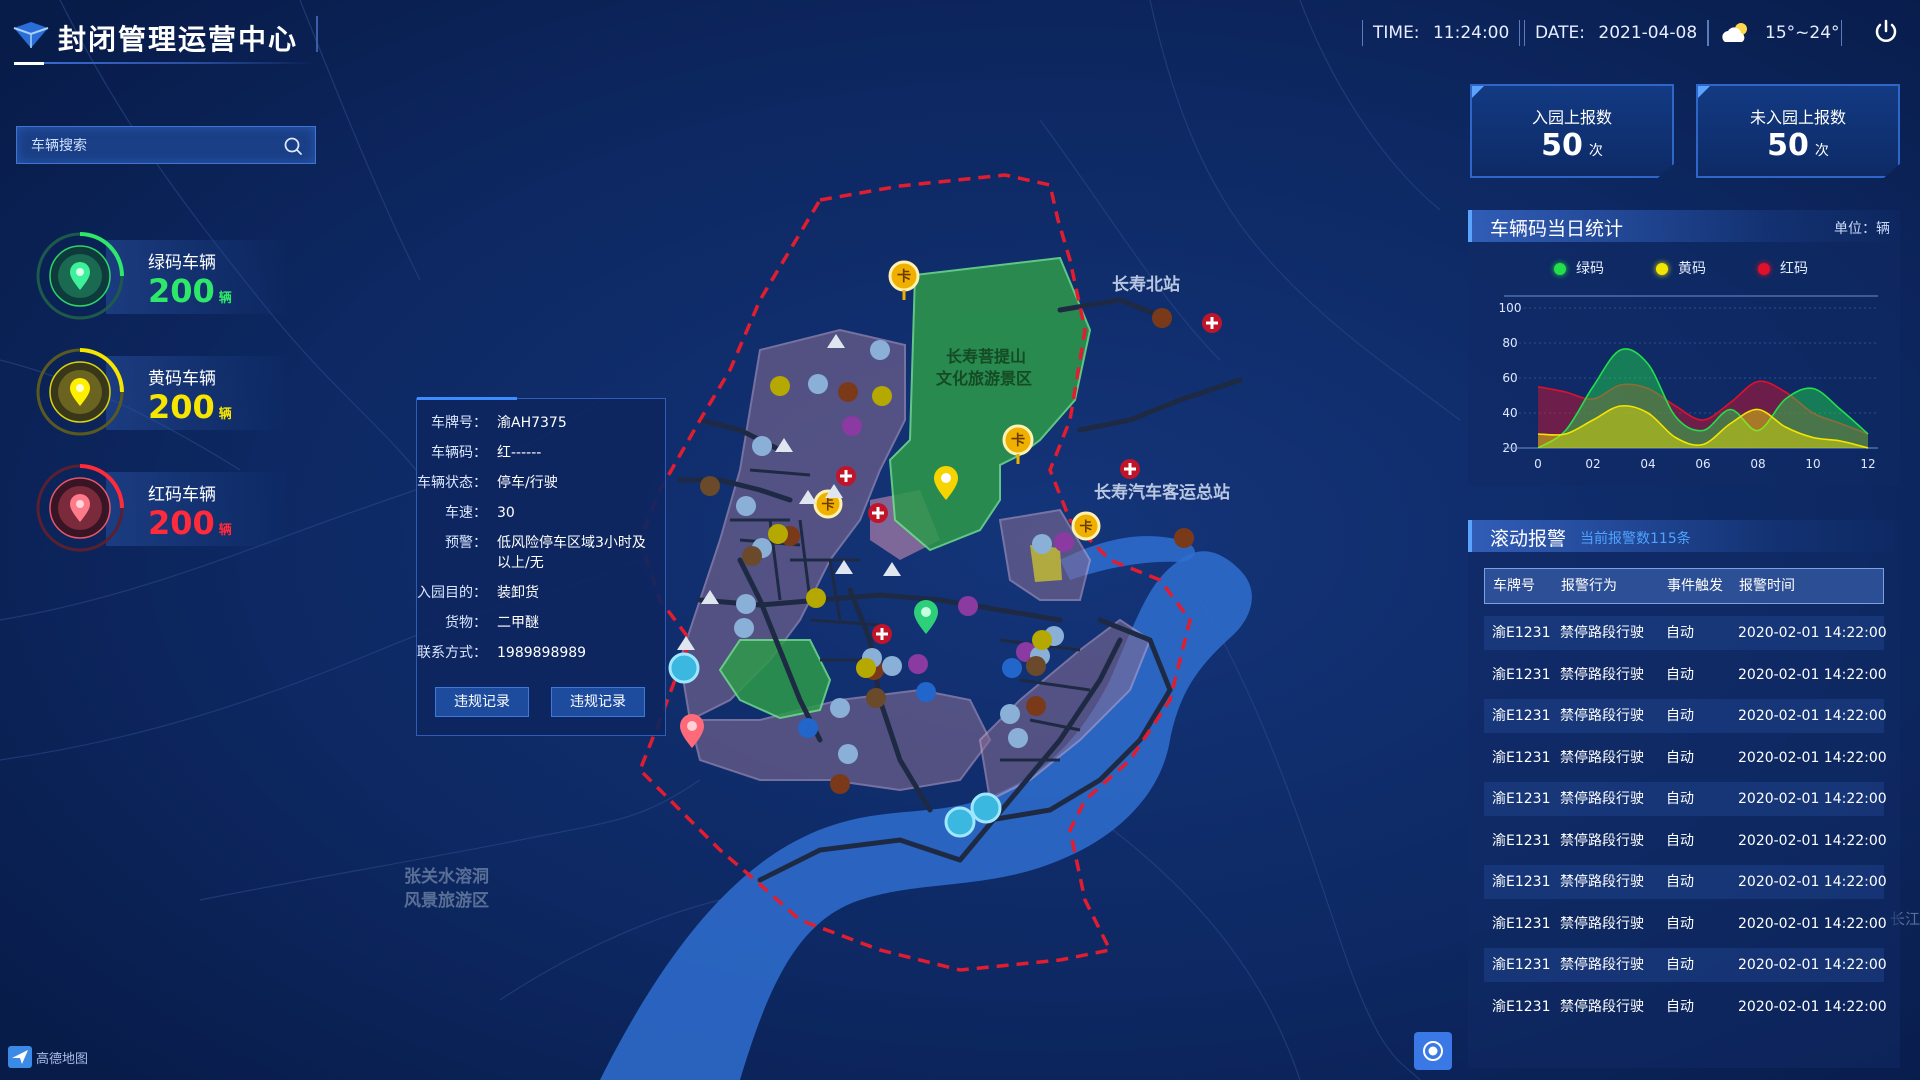 This screenshot has width=1920, height=1080. Describe the element at coordinates (542, 553) in the screenshot. I see `popup-row: 预警： 低风险停车区域3小时及以上/无` at that location.